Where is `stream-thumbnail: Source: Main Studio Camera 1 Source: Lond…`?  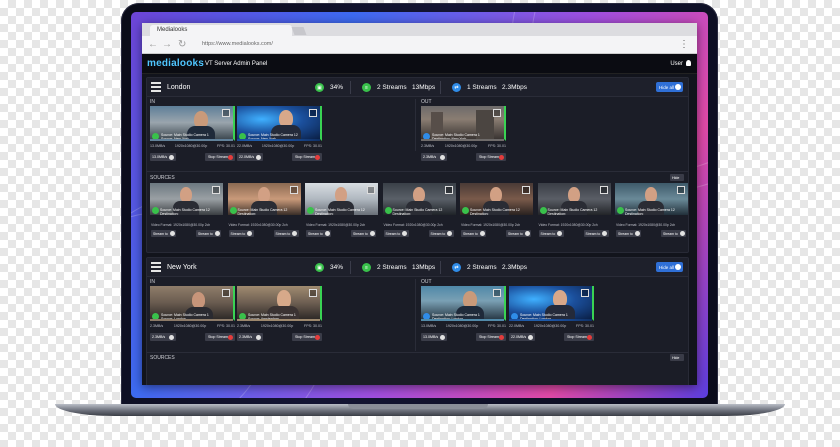
stream-thumbnail: Source: Main Studio Camera 1 Source: Lond… is located at coordinates (192, 303).